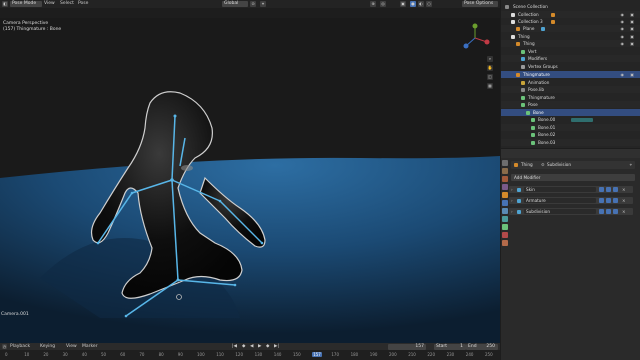  I want to click on navigation-gizmo, so click(476, 36).